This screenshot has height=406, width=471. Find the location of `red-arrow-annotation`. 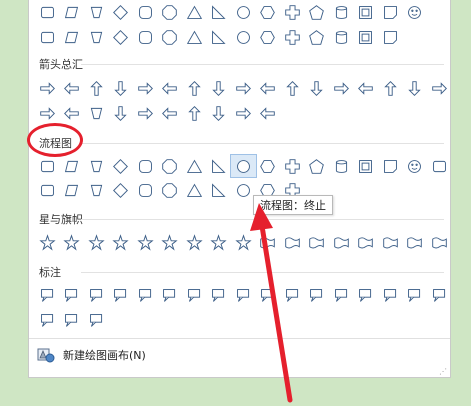

red-arrow-annotation is located at coordinates (271, 303).